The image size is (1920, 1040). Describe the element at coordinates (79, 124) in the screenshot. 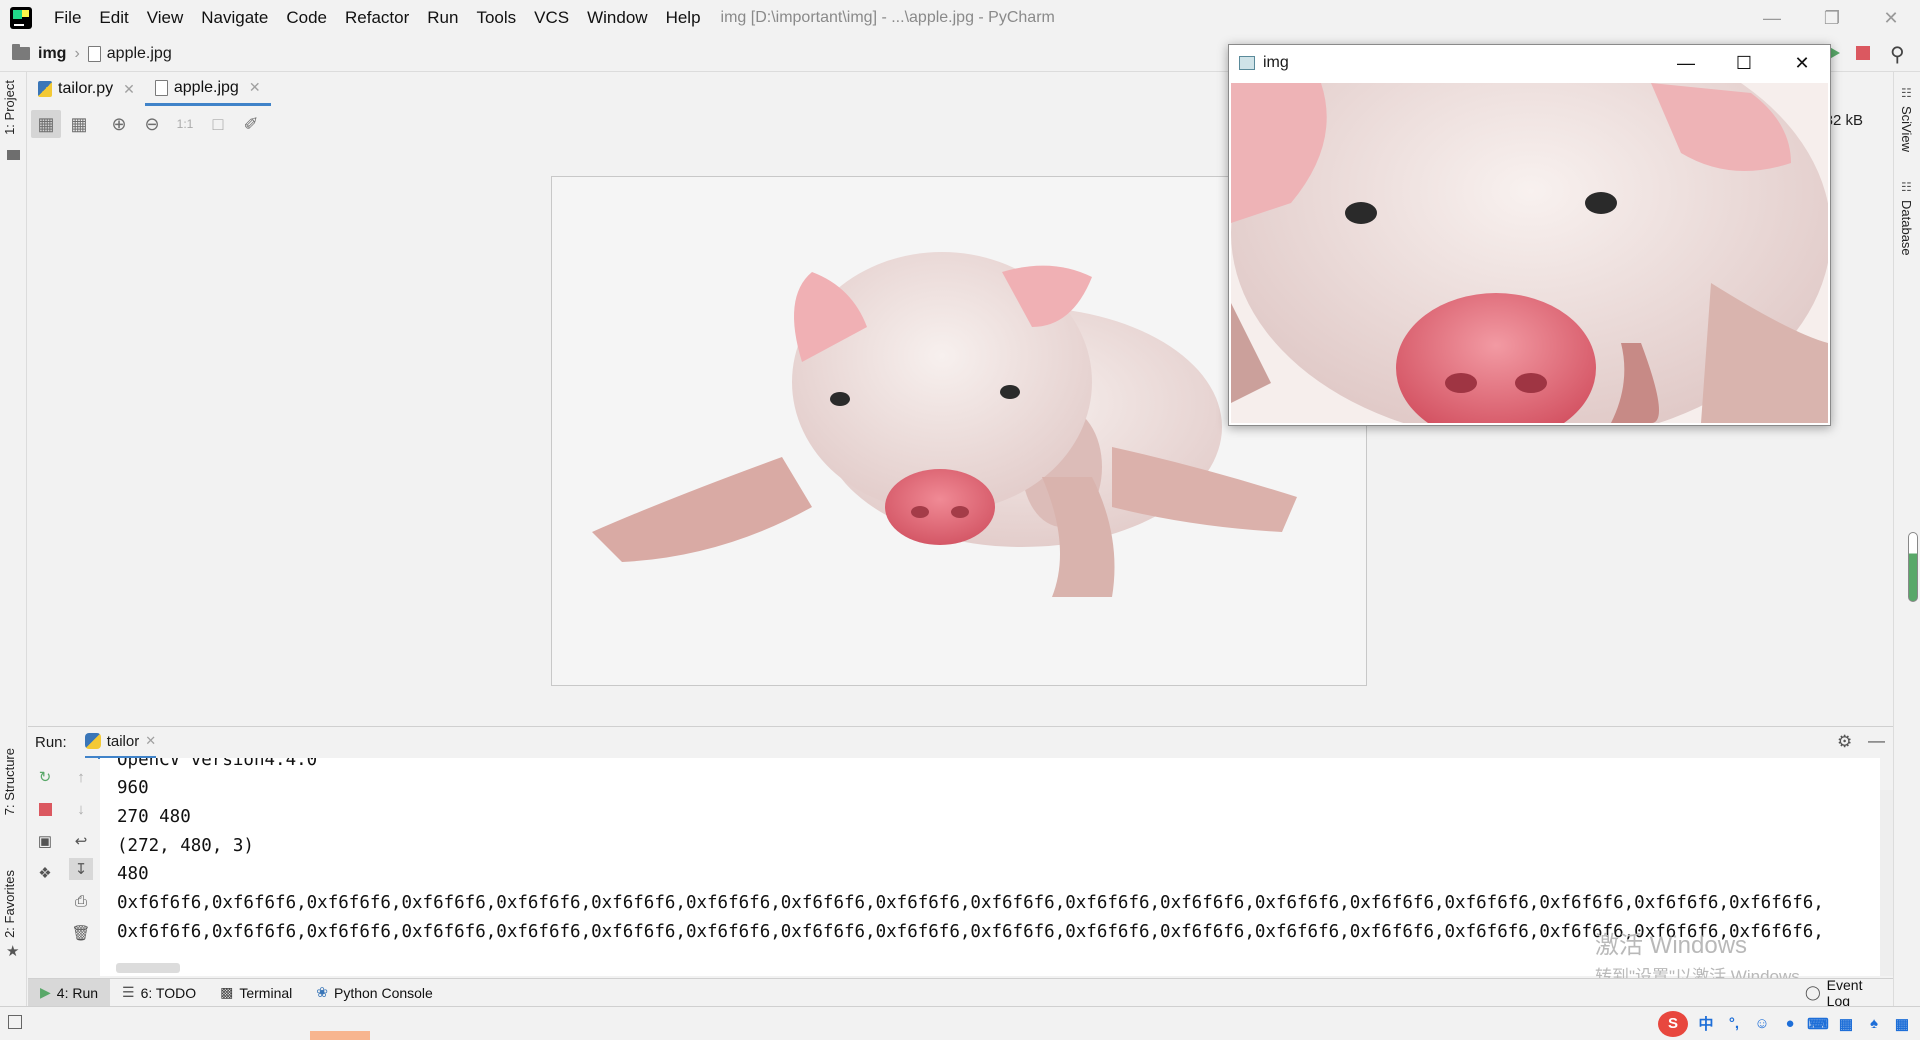

I see `grid-toggle-button: ▦` at that location.